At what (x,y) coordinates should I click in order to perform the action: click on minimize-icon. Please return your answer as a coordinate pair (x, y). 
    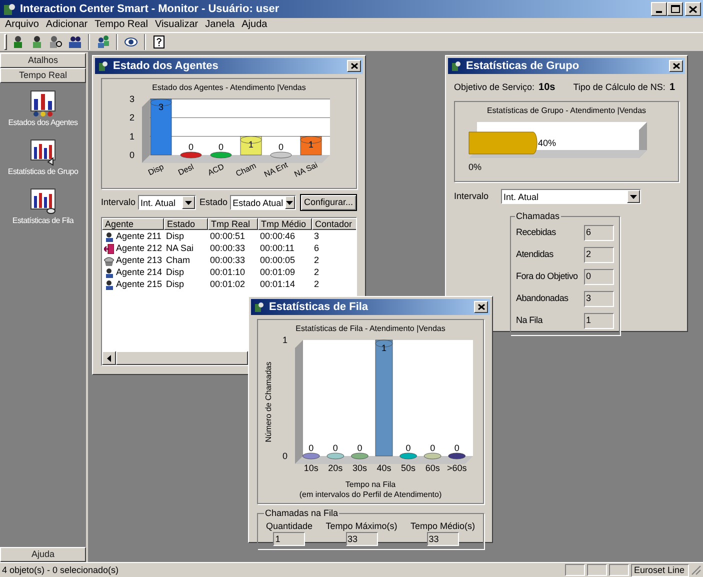
    Looking at the image, I should click on (659, 12).